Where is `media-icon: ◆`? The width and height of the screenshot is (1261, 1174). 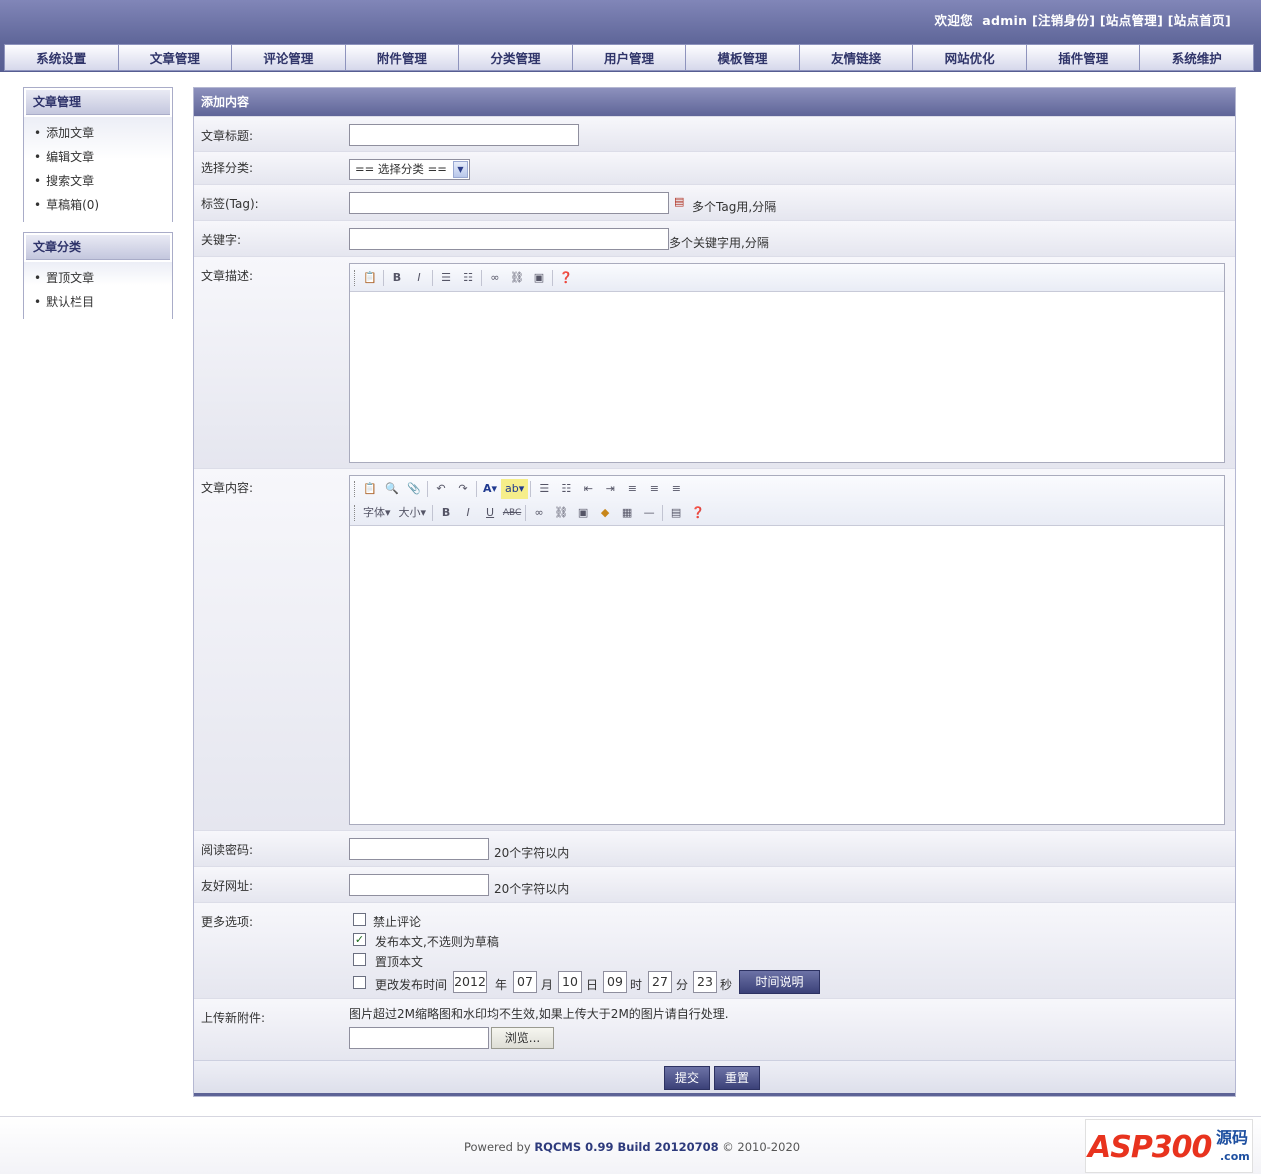
media-icon: ◆ is located at coordinates (605, 513).